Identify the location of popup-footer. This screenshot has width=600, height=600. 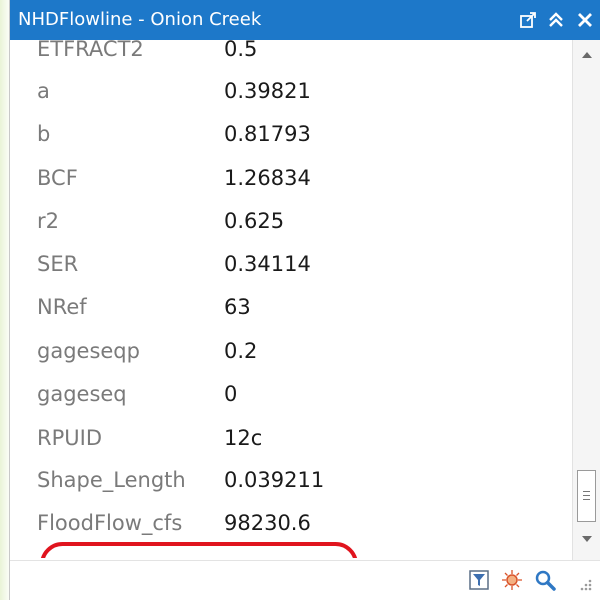
(305, 580).